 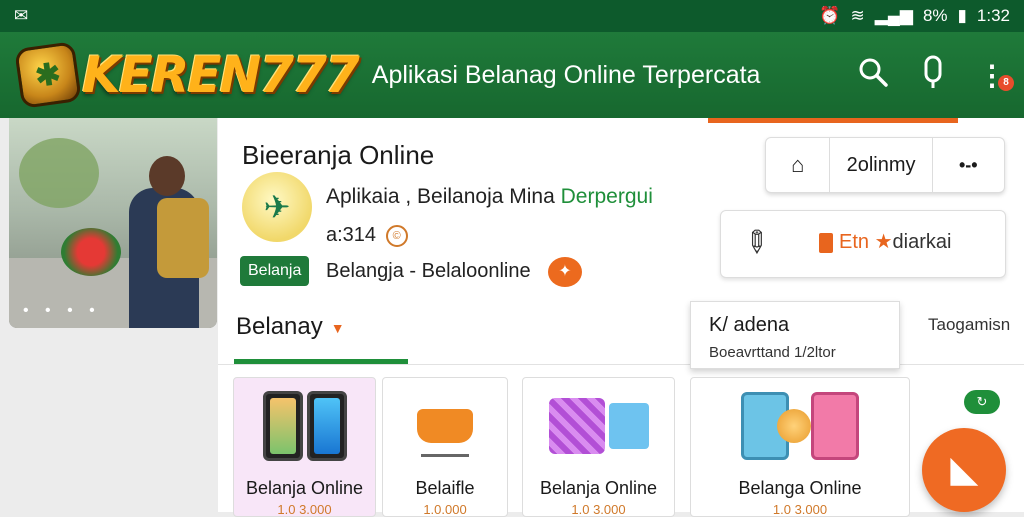 I want to click on action-label: Etn ★diarkai, so click(x=885, y=241).